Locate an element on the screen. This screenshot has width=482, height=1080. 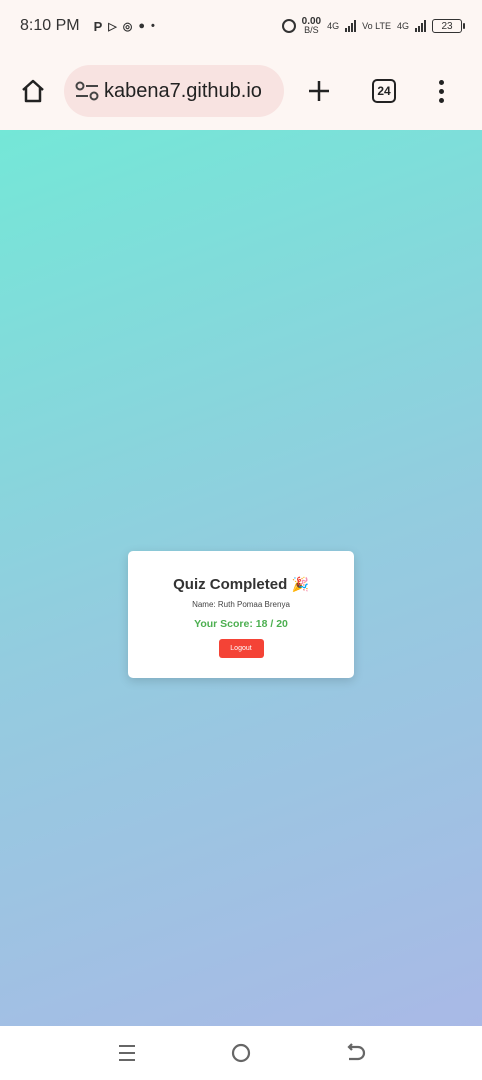
recents-button is located at coordinates (127, 1053).